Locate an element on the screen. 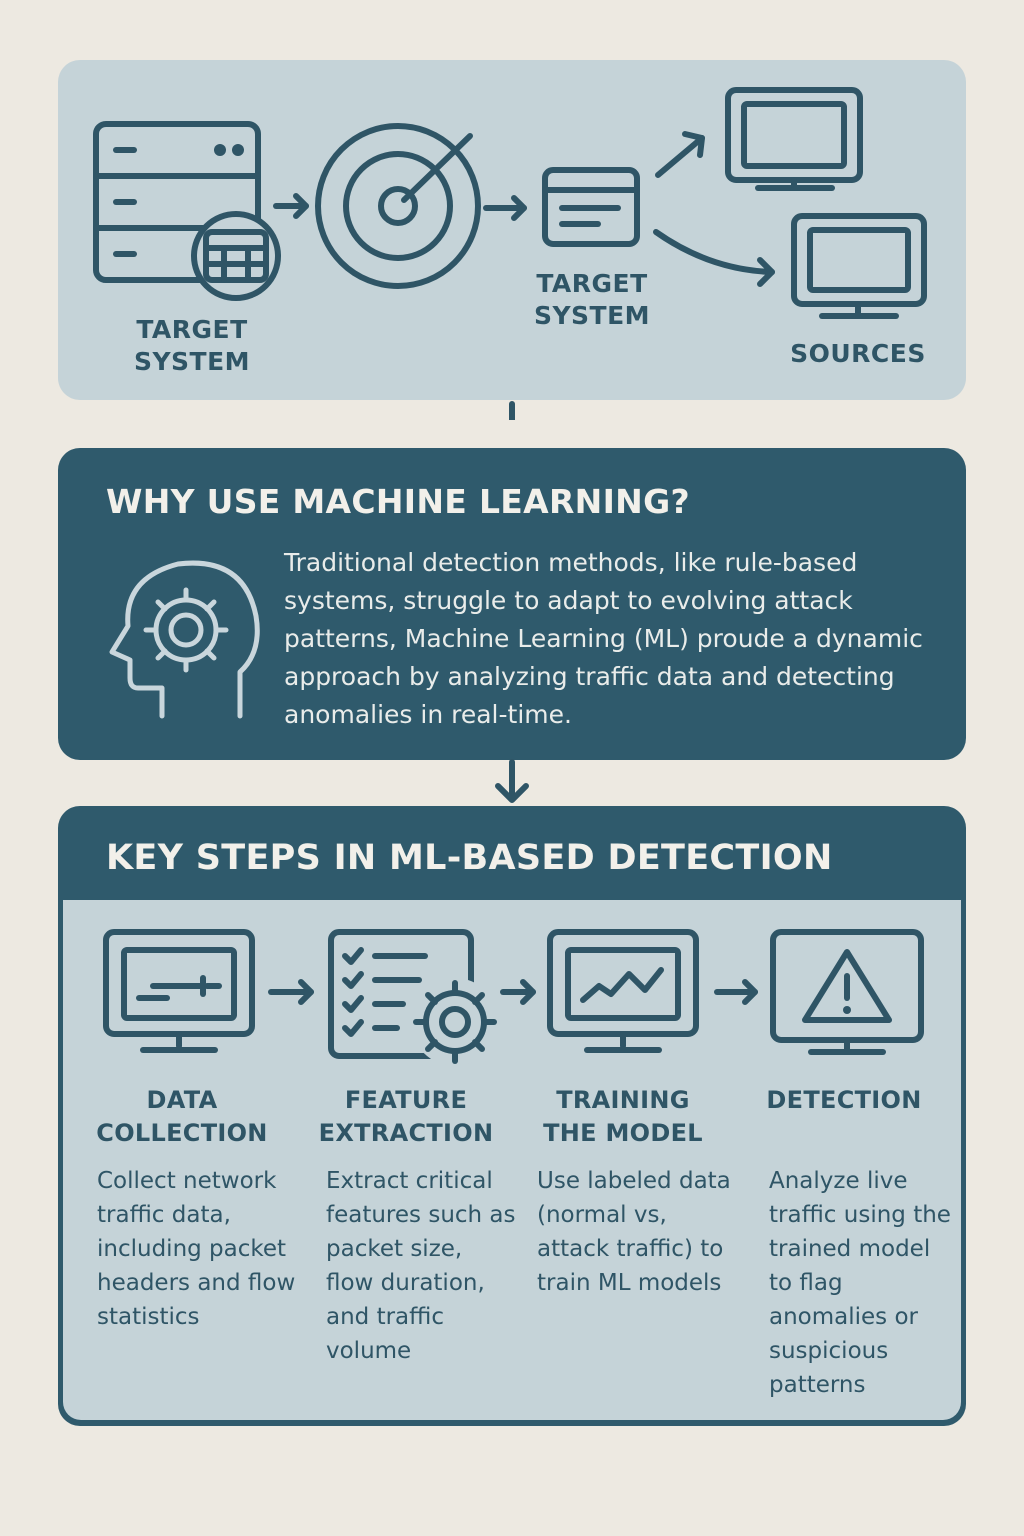 The height and width of the screenshot is (1536, 1024). target-icon is located at coordinates (398, 206).